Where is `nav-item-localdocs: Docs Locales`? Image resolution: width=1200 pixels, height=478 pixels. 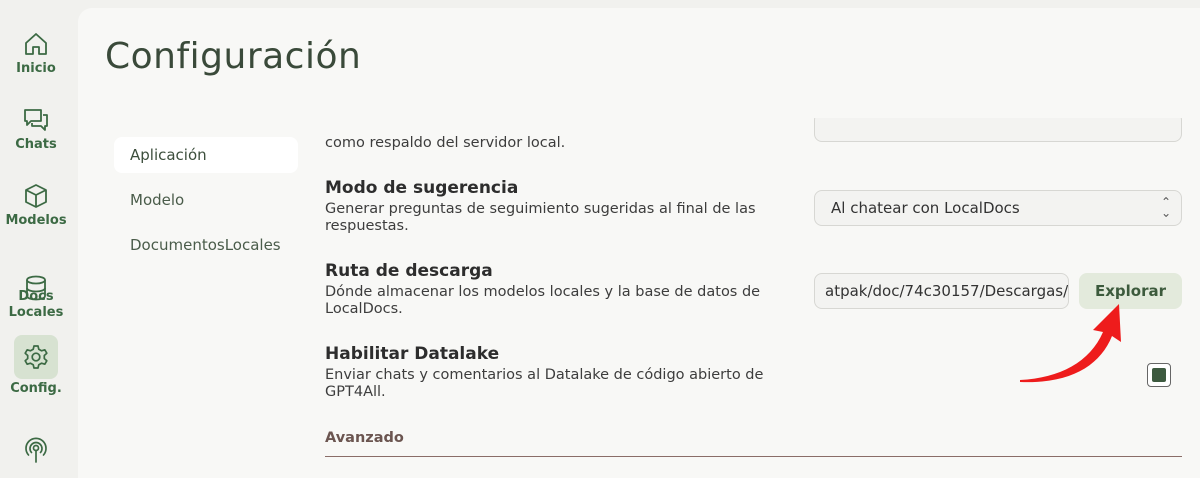 nav-item-localdocs: Docs Locales is located at coordinates (36, 289).